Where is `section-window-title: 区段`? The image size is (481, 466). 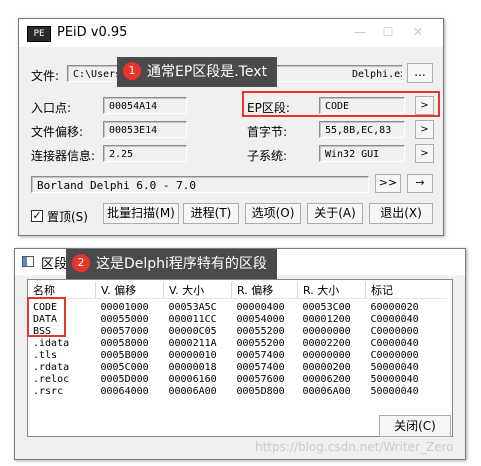 section-window-title: 区段 is located at coordinates (54, 264).